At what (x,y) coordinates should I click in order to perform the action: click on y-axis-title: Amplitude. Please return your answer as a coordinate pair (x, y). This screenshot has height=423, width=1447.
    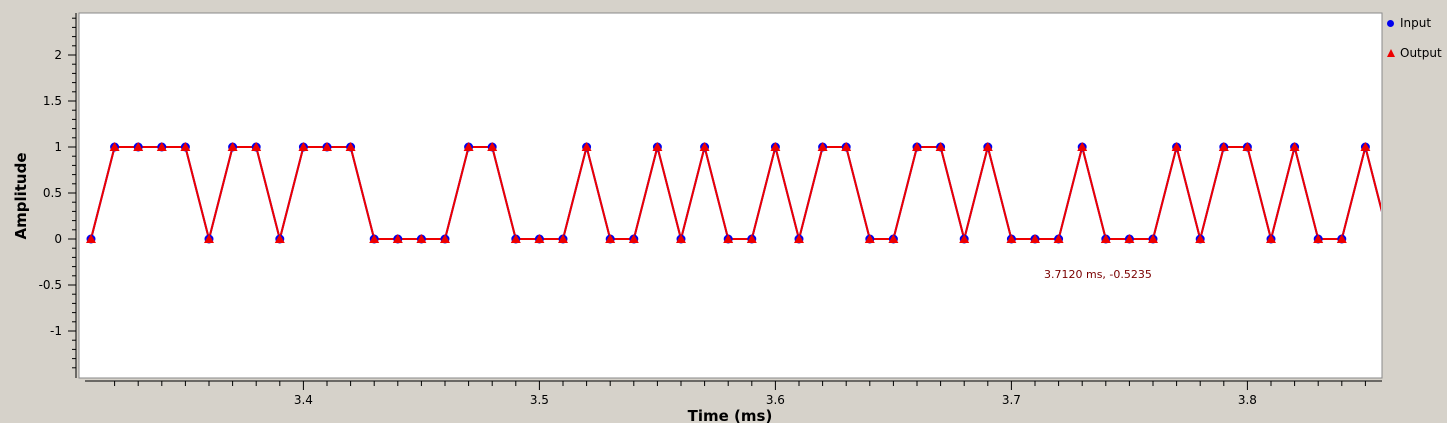
    Looking at the image, I should click on (21, 195).